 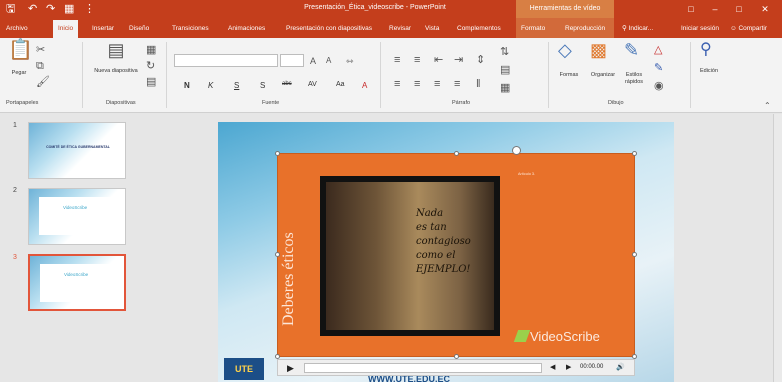 I want to click on tab-review: Revisar, so click(x=400, y=29).